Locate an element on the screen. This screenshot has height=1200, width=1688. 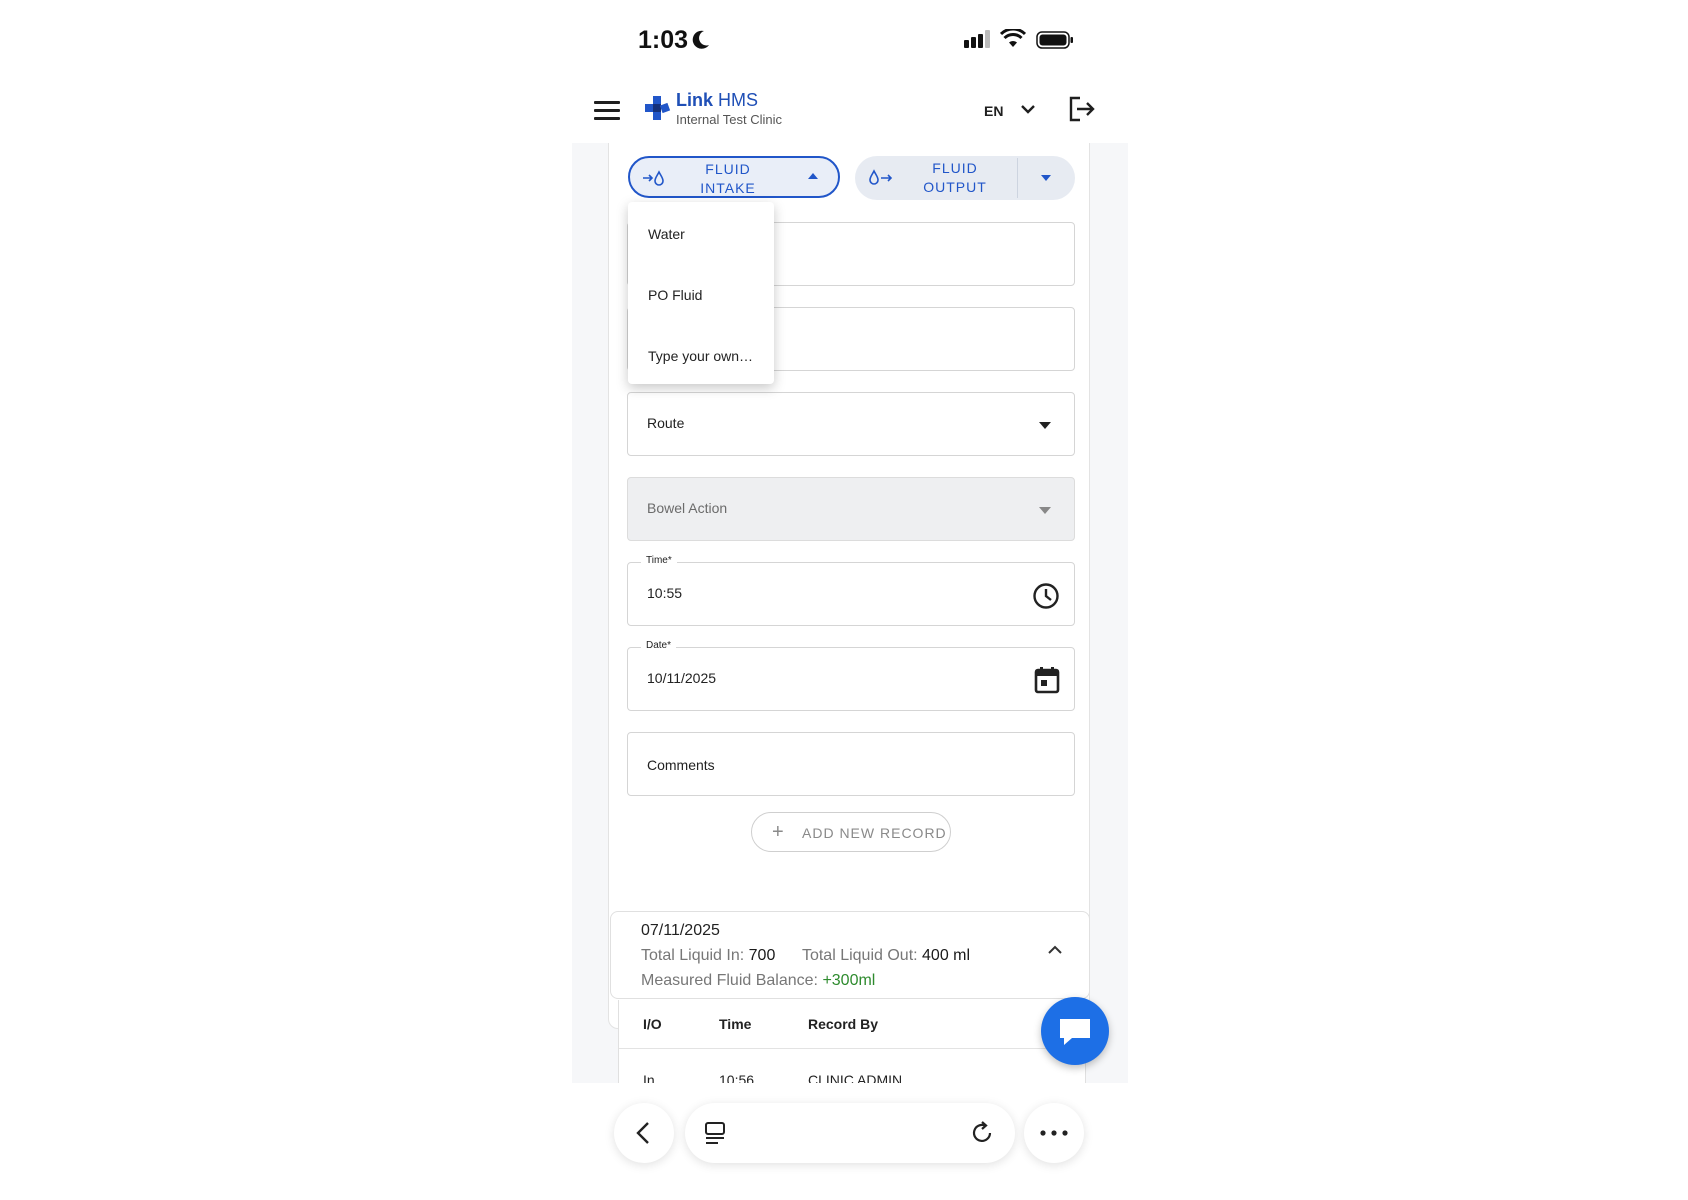
bowel-action-label: Bowel Action is located at coordinates (687, 508).